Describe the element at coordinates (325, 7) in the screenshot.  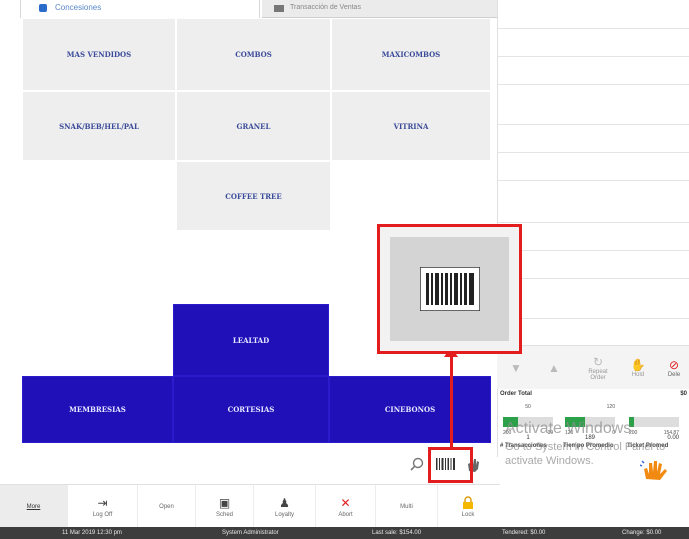
I see `tab-label: Transacción de Ventas` at that location.